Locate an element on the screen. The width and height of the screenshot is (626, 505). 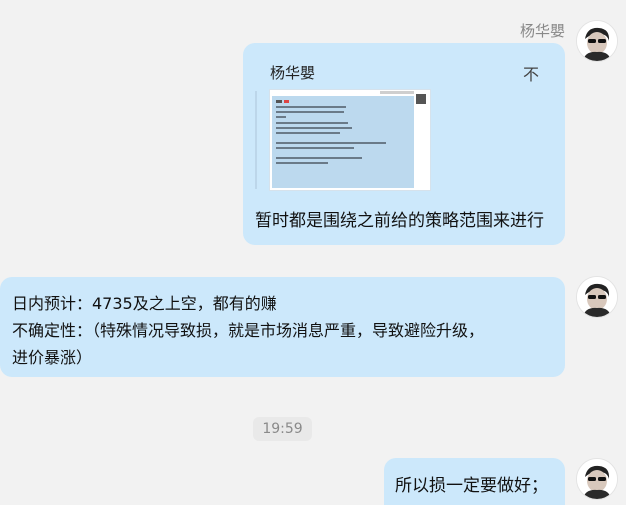
message-line: 日内预计：4735及之上空，都有的赚 is located at coordinates (144, 303).